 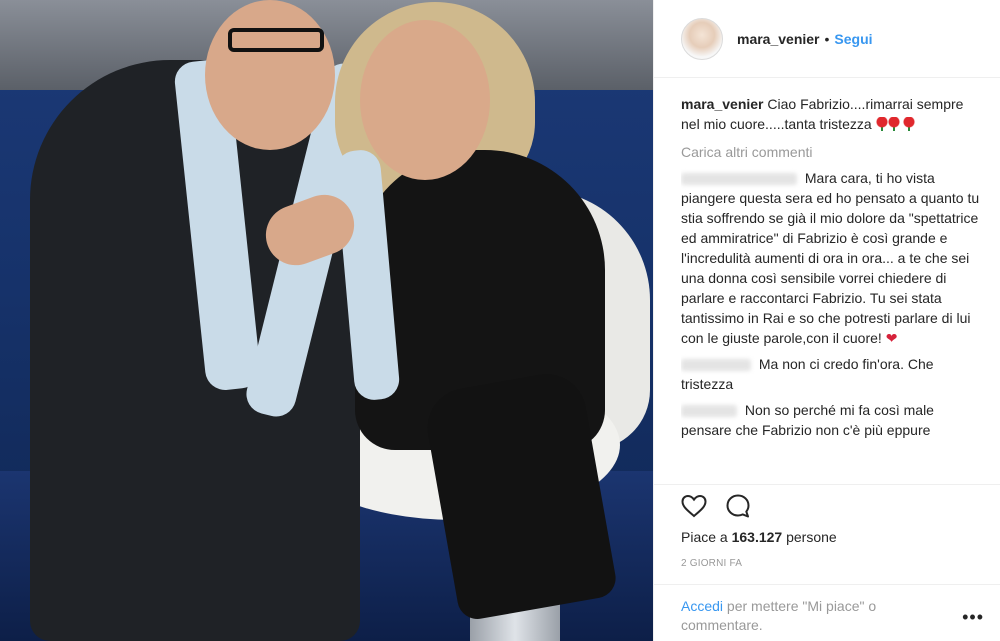 I want to click on post-timestamp: 2 GIORNI FA, so click(x=712, y=563).